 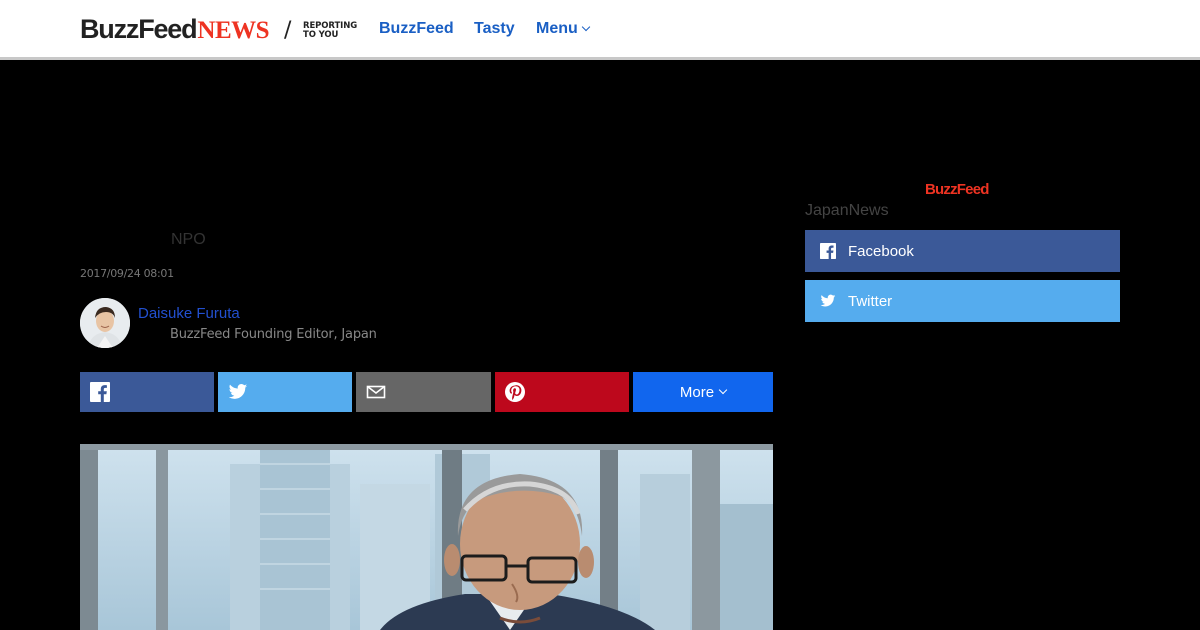 I want to click on sidebar-title: JapanNews, so click(x=847, y=210).